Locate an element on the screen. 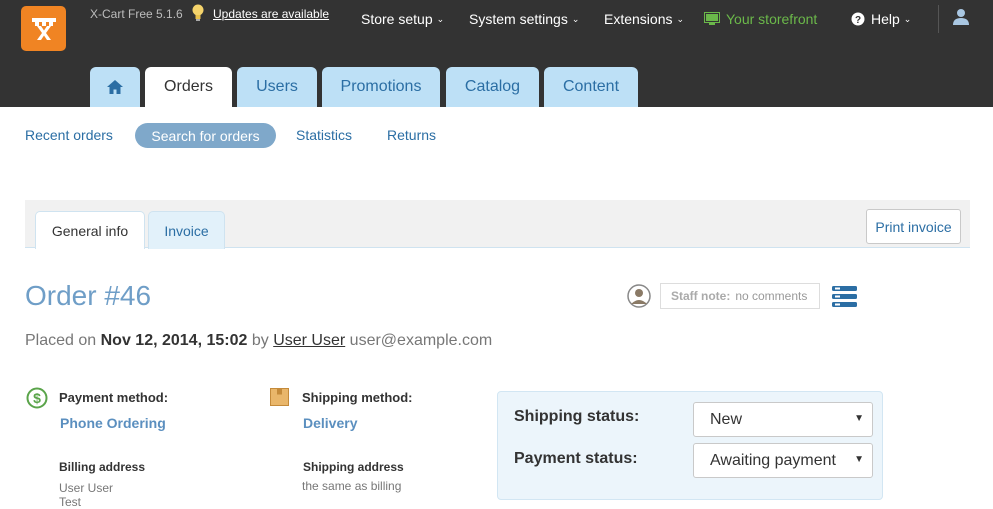  payment-status-select: Awaiting payment ▼ is located at coordinates (783, 460).